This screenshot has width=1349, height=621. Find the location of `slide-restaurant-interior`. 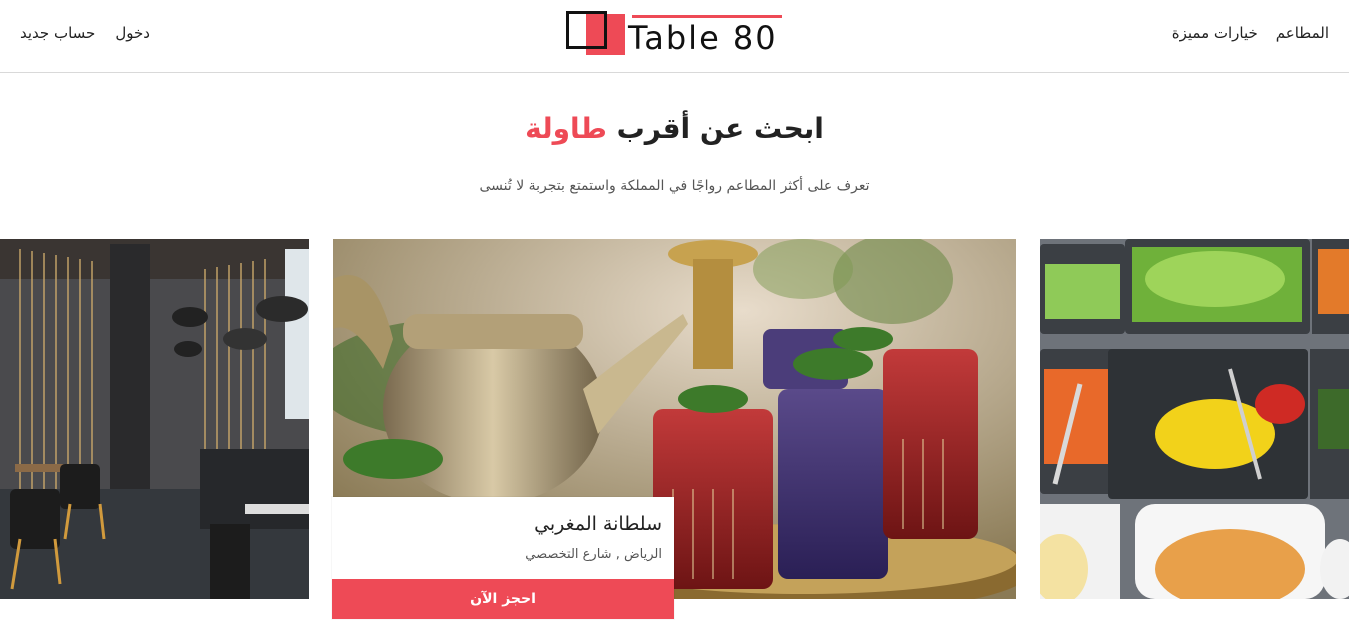

slide-restaurant-interior is located at coordinates (154, 419).